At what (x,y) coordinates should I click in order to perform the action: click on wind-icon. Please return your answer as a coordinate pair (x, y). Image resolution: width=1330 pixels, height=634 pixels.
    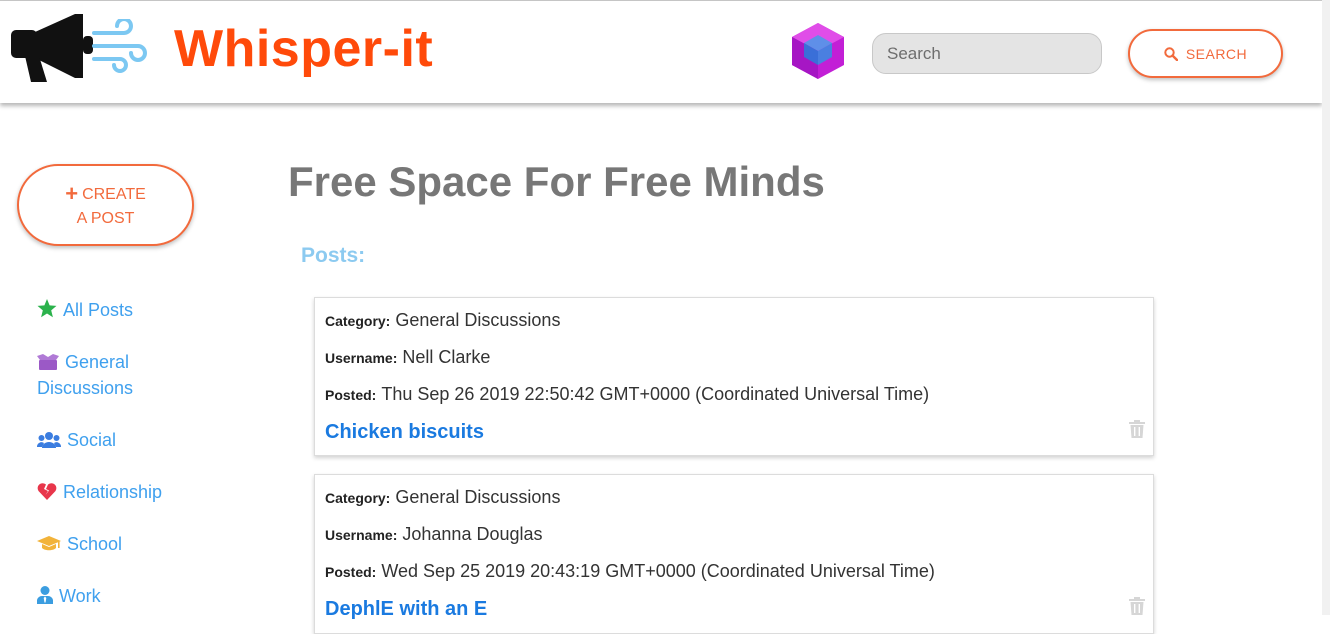
    Looking at the image, I should click on (119, 46).